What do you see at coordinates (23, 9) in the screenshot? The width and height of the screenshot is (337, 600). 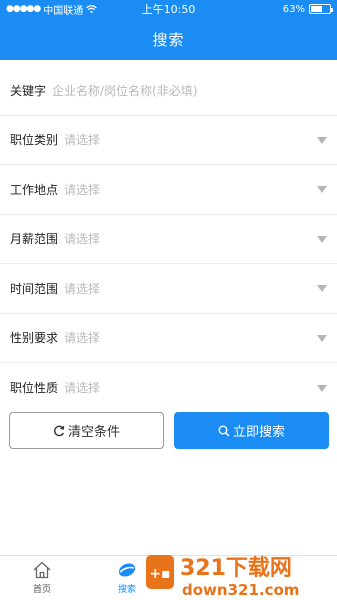 I see `signal-icon: ●●●●●` at bounding box center [23, 9].